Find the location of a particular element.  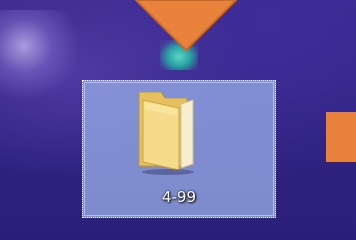

folder-label: 4-99 is located at coordinates (179, 197).